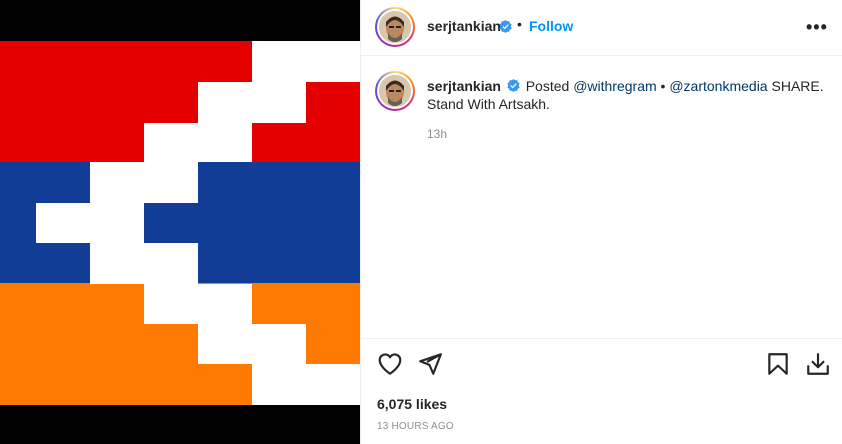 The width and height of the screenshot is (842, 444). Describe the element at coordinates (549, 86) in the screenshot. I see `caption-text-before: Posted` at that location.